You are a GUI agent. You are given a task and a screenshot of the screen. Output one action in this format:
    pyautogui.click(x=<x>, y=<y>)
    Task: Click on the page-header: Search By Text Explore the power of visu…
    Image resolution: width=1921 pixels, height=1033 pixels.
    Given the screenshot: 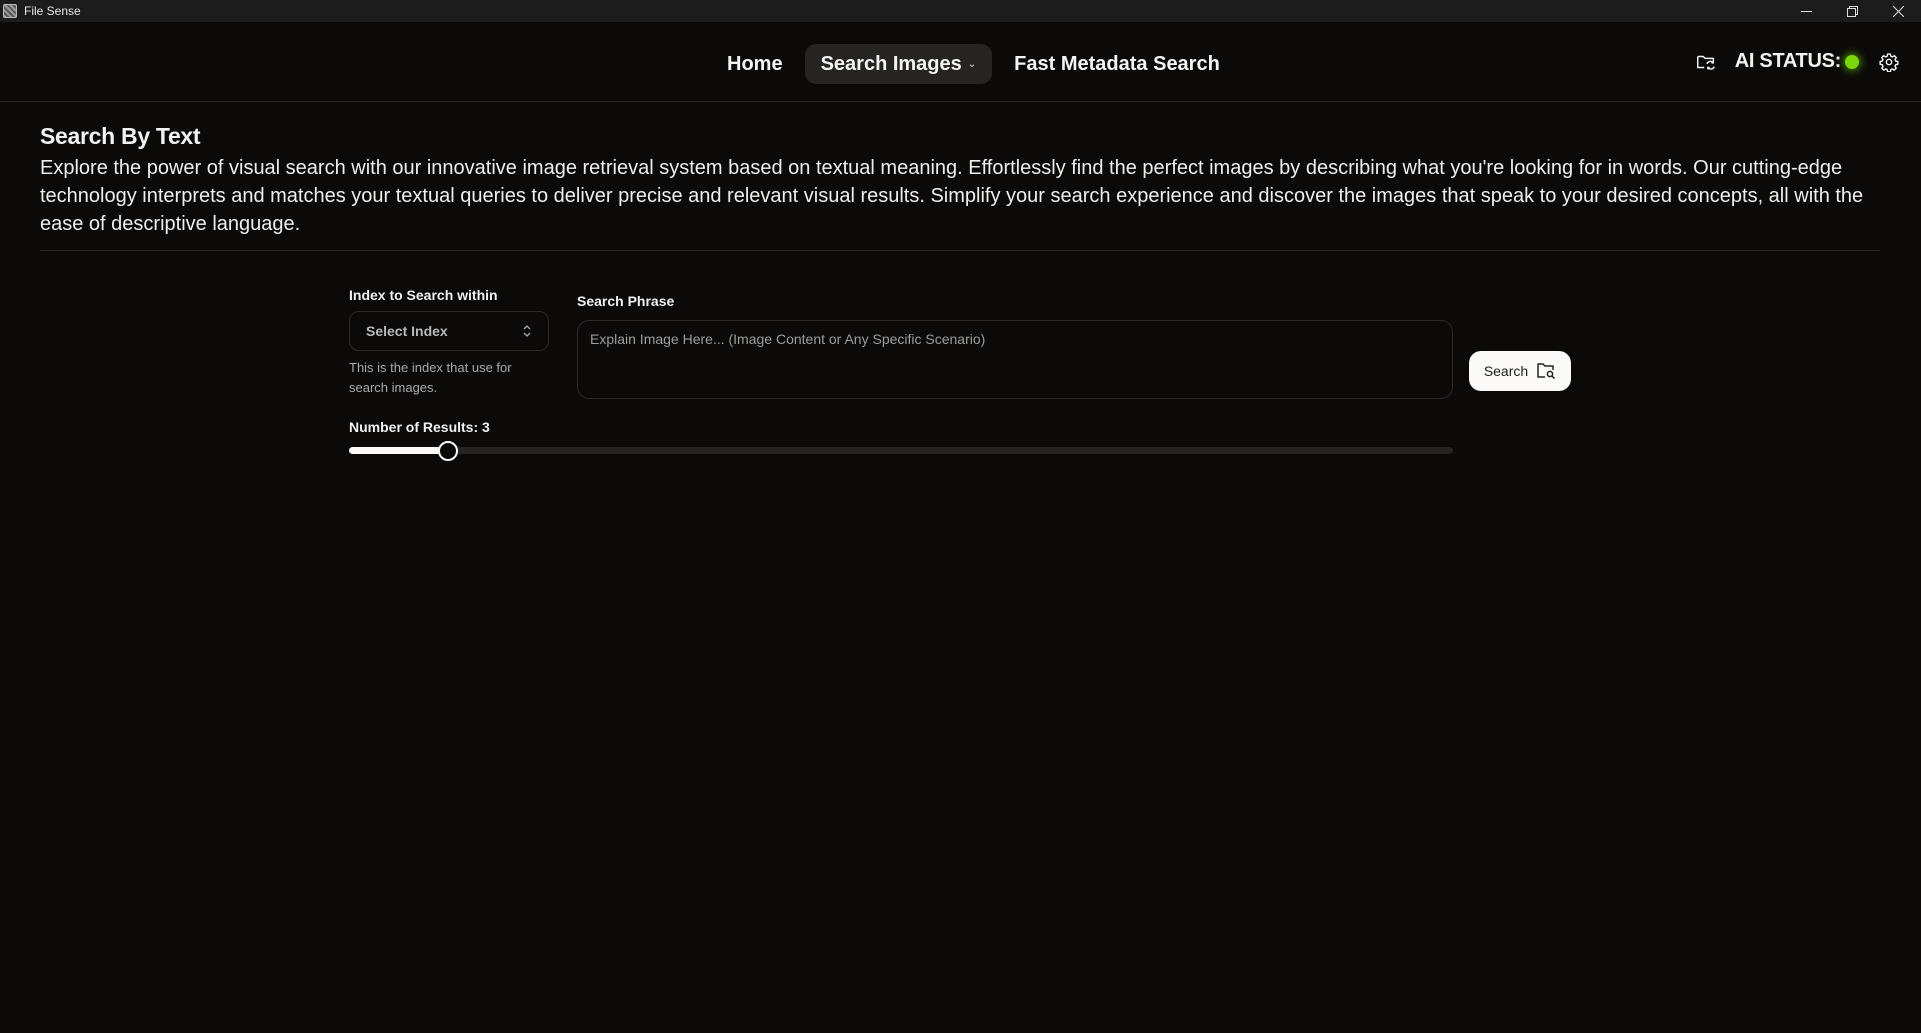 What is the action you would take?
    pyautogui.click(x=960, y=178)
    